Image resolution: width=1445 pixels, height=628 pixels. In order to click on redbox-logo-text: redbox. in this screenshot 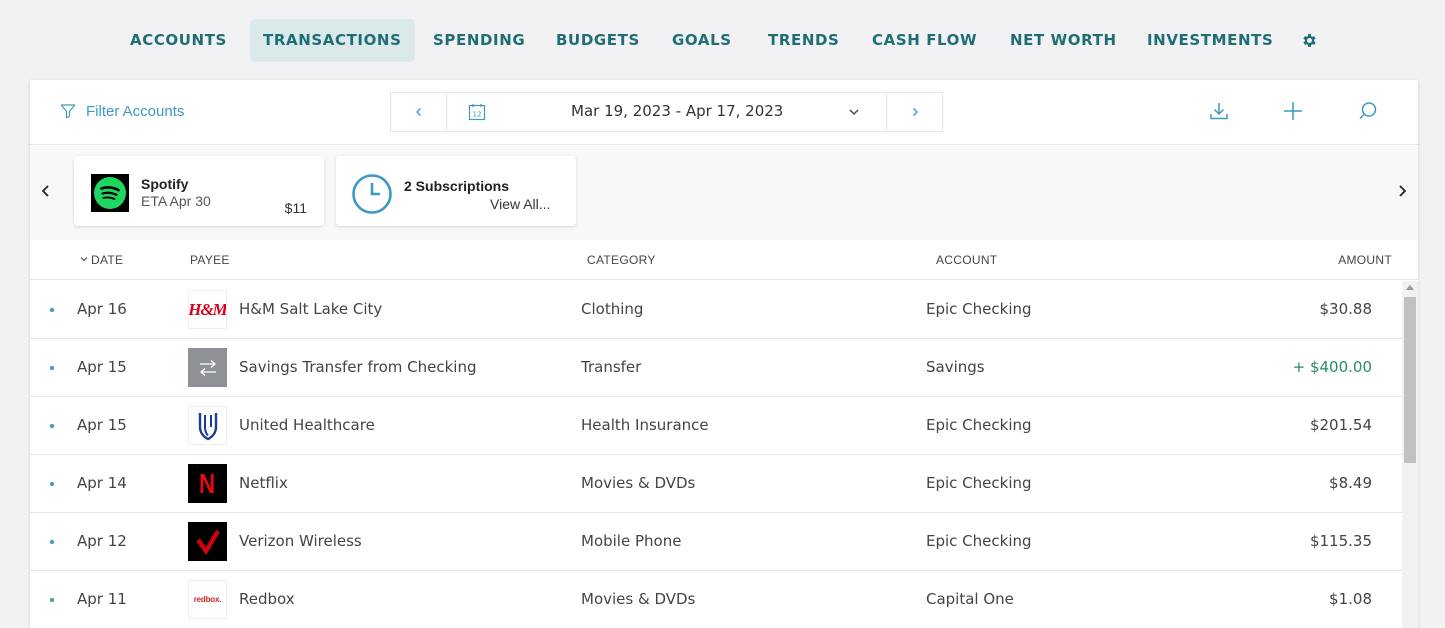, I will do `click(207, 599)`.